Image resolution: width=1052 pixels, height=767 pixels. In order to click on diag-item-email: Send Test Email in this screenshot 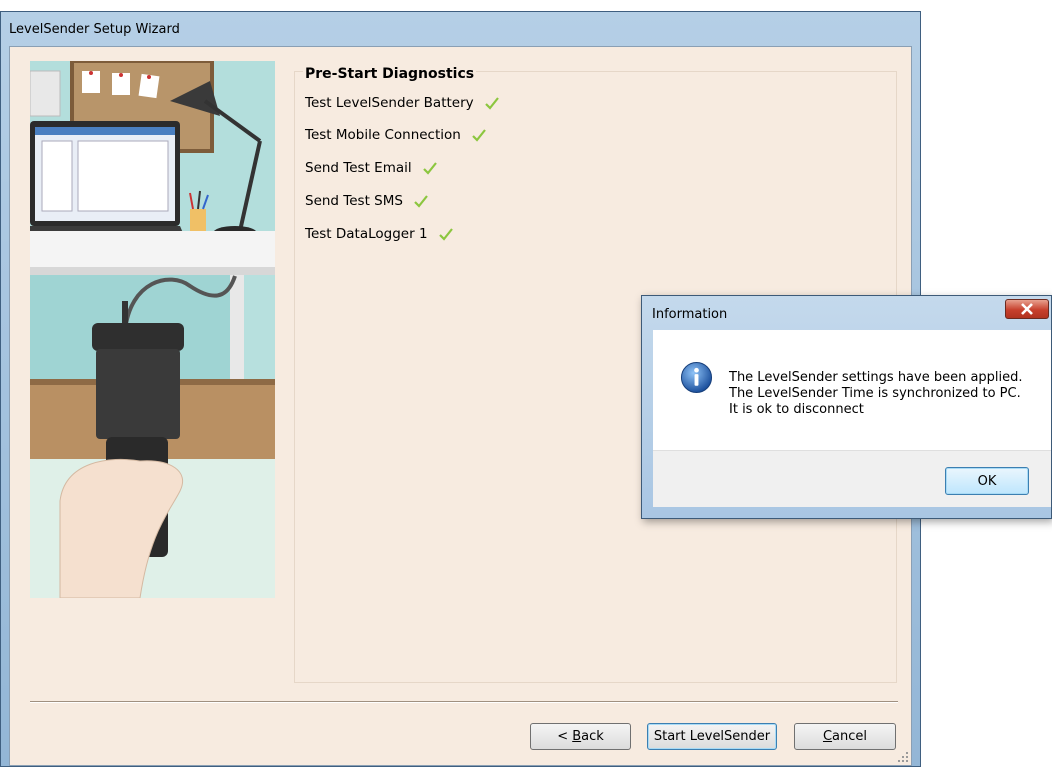, I will do `click(371, 168)`.